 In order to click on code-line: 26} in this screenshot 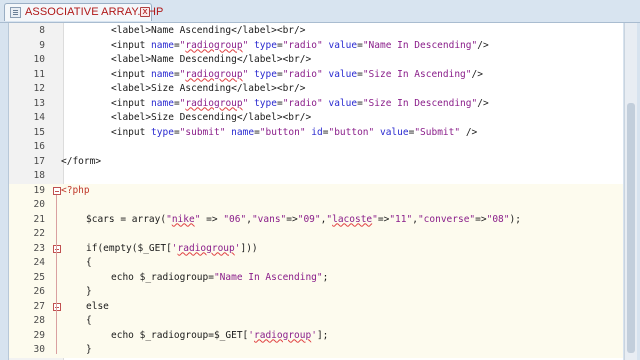, I will do `click(316, 292)`.